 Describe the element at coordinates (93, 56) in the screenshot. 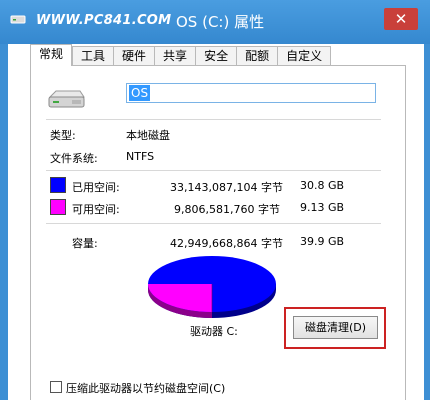

I see `tab-tools: 工具` at that location.